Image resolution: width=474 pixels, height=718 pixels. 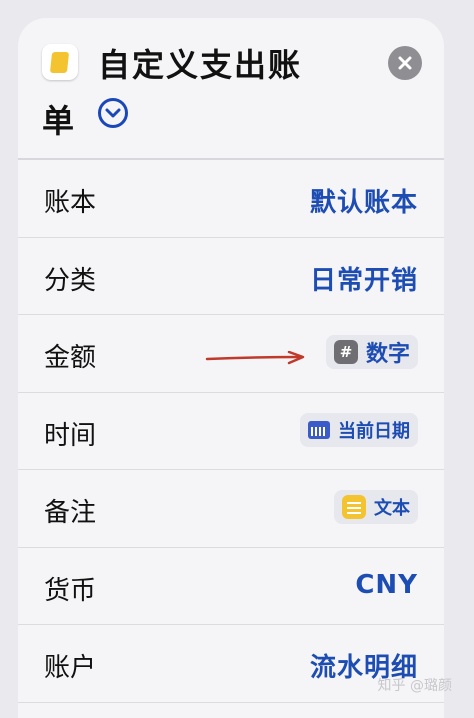 I want to click on magic-variable-pill: 当前日期, so click(x=359, y=429).